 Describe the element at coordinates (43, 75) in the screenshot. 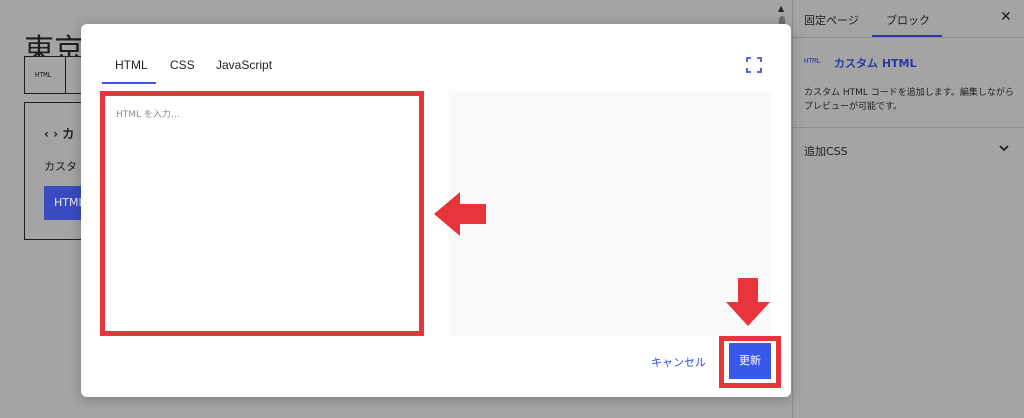

I see `block-type-label: HTML` at that location.